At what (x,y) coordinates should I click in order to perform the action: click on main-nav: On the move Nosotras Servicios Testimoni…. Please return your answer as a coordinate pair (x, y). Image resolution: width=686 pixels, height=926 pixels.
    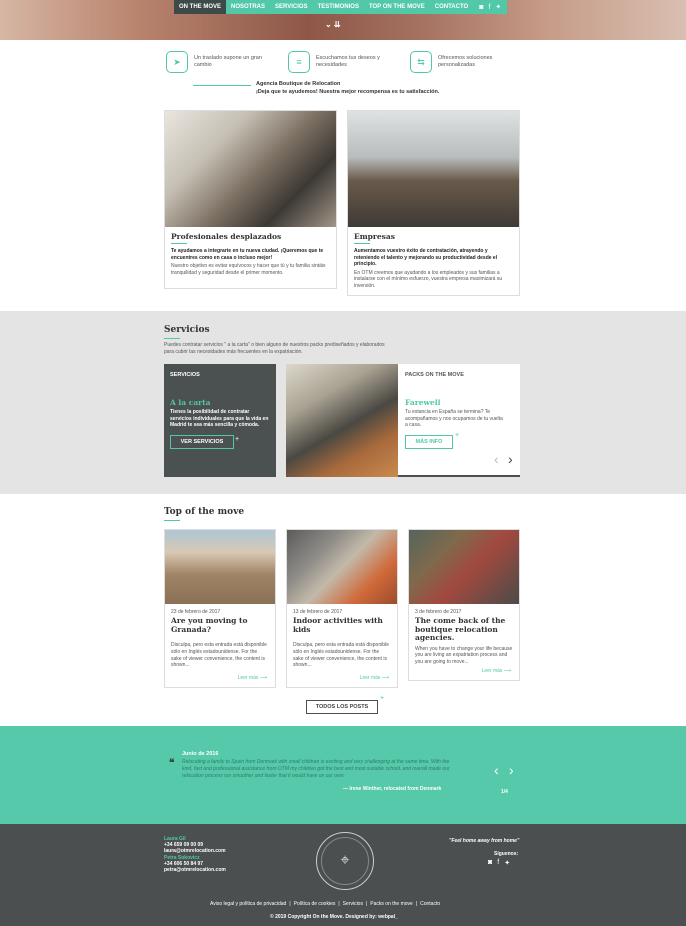
    Looking at the image, I should click on (341, 7).